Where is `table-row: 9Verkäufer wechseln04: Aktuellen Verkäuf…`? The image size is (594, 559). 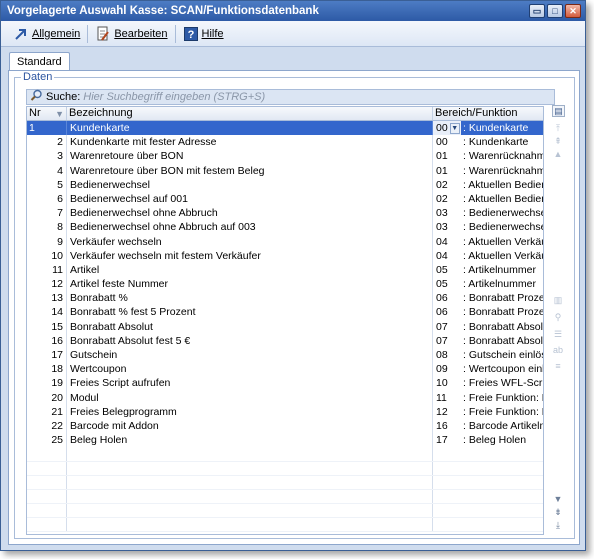
table-row: 9Verkäufer wechseln04: Aktuellen Verkäuf… is located at coordinates (285, 241).